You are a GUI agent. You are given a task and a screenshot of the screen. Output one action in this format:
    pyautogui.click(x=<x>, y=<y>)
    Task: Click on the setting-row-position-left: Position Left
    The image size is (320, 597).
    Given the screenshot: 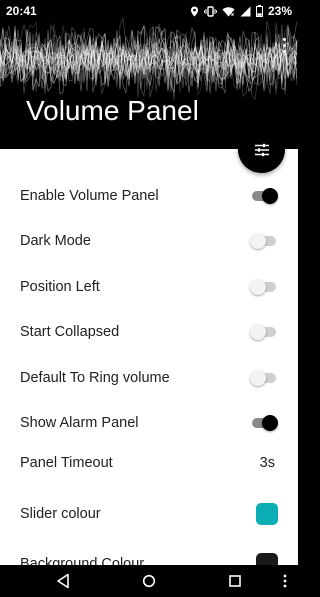 What is the action you would take?
    pyautogui.click(x=149, y=287)
    